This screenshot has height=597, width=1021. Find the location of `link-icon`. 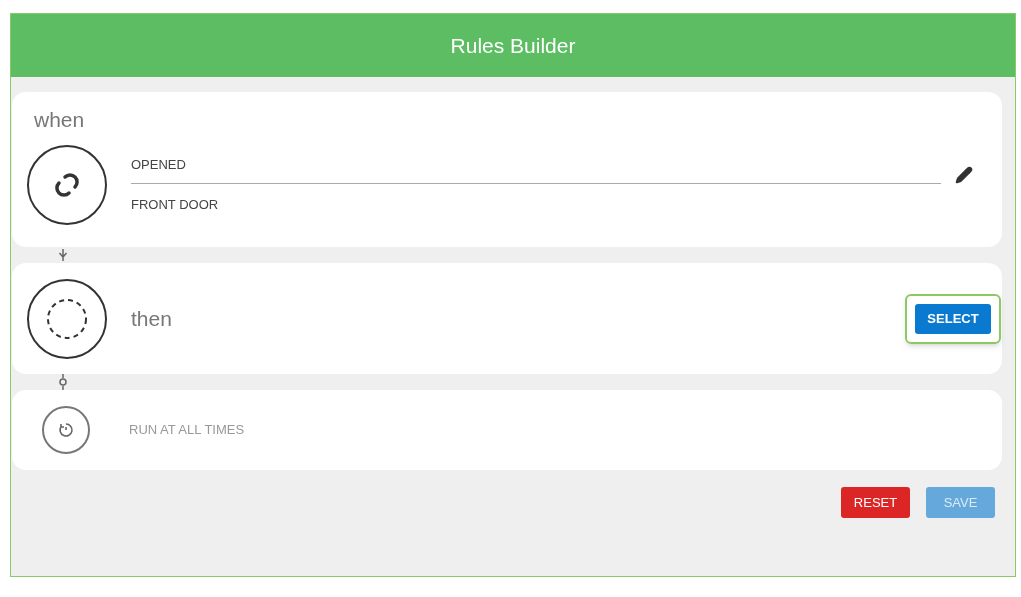

link-icon is located at coordinates (67, 184).